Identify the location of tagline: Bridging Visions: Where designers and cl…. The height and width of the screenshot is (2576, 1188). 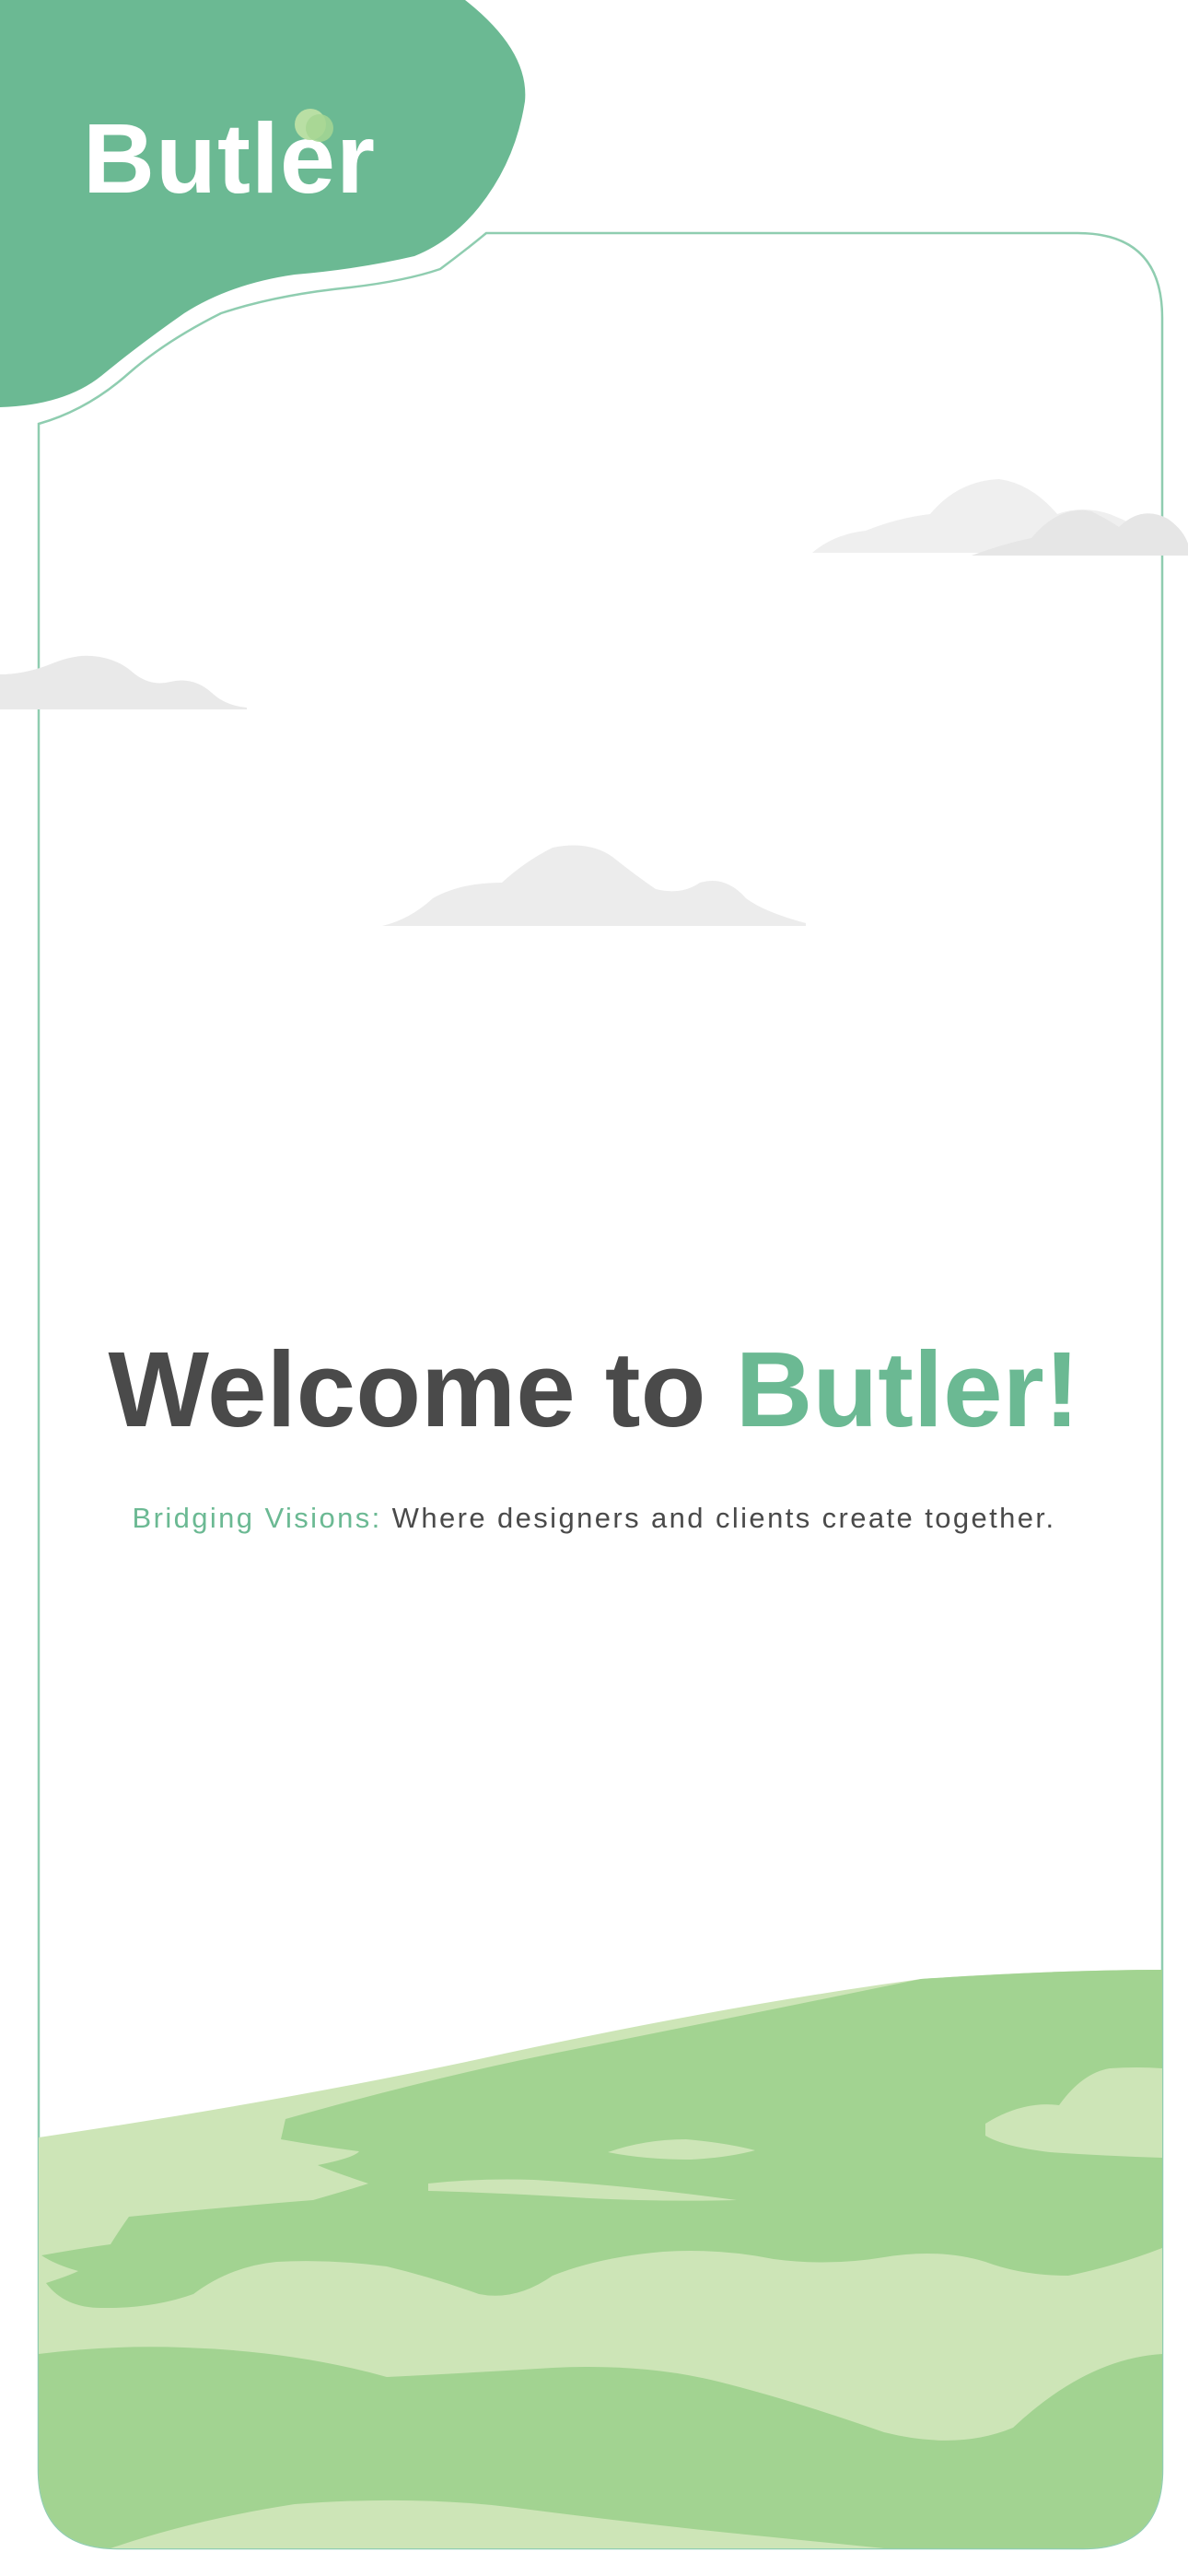
(594, 1518).